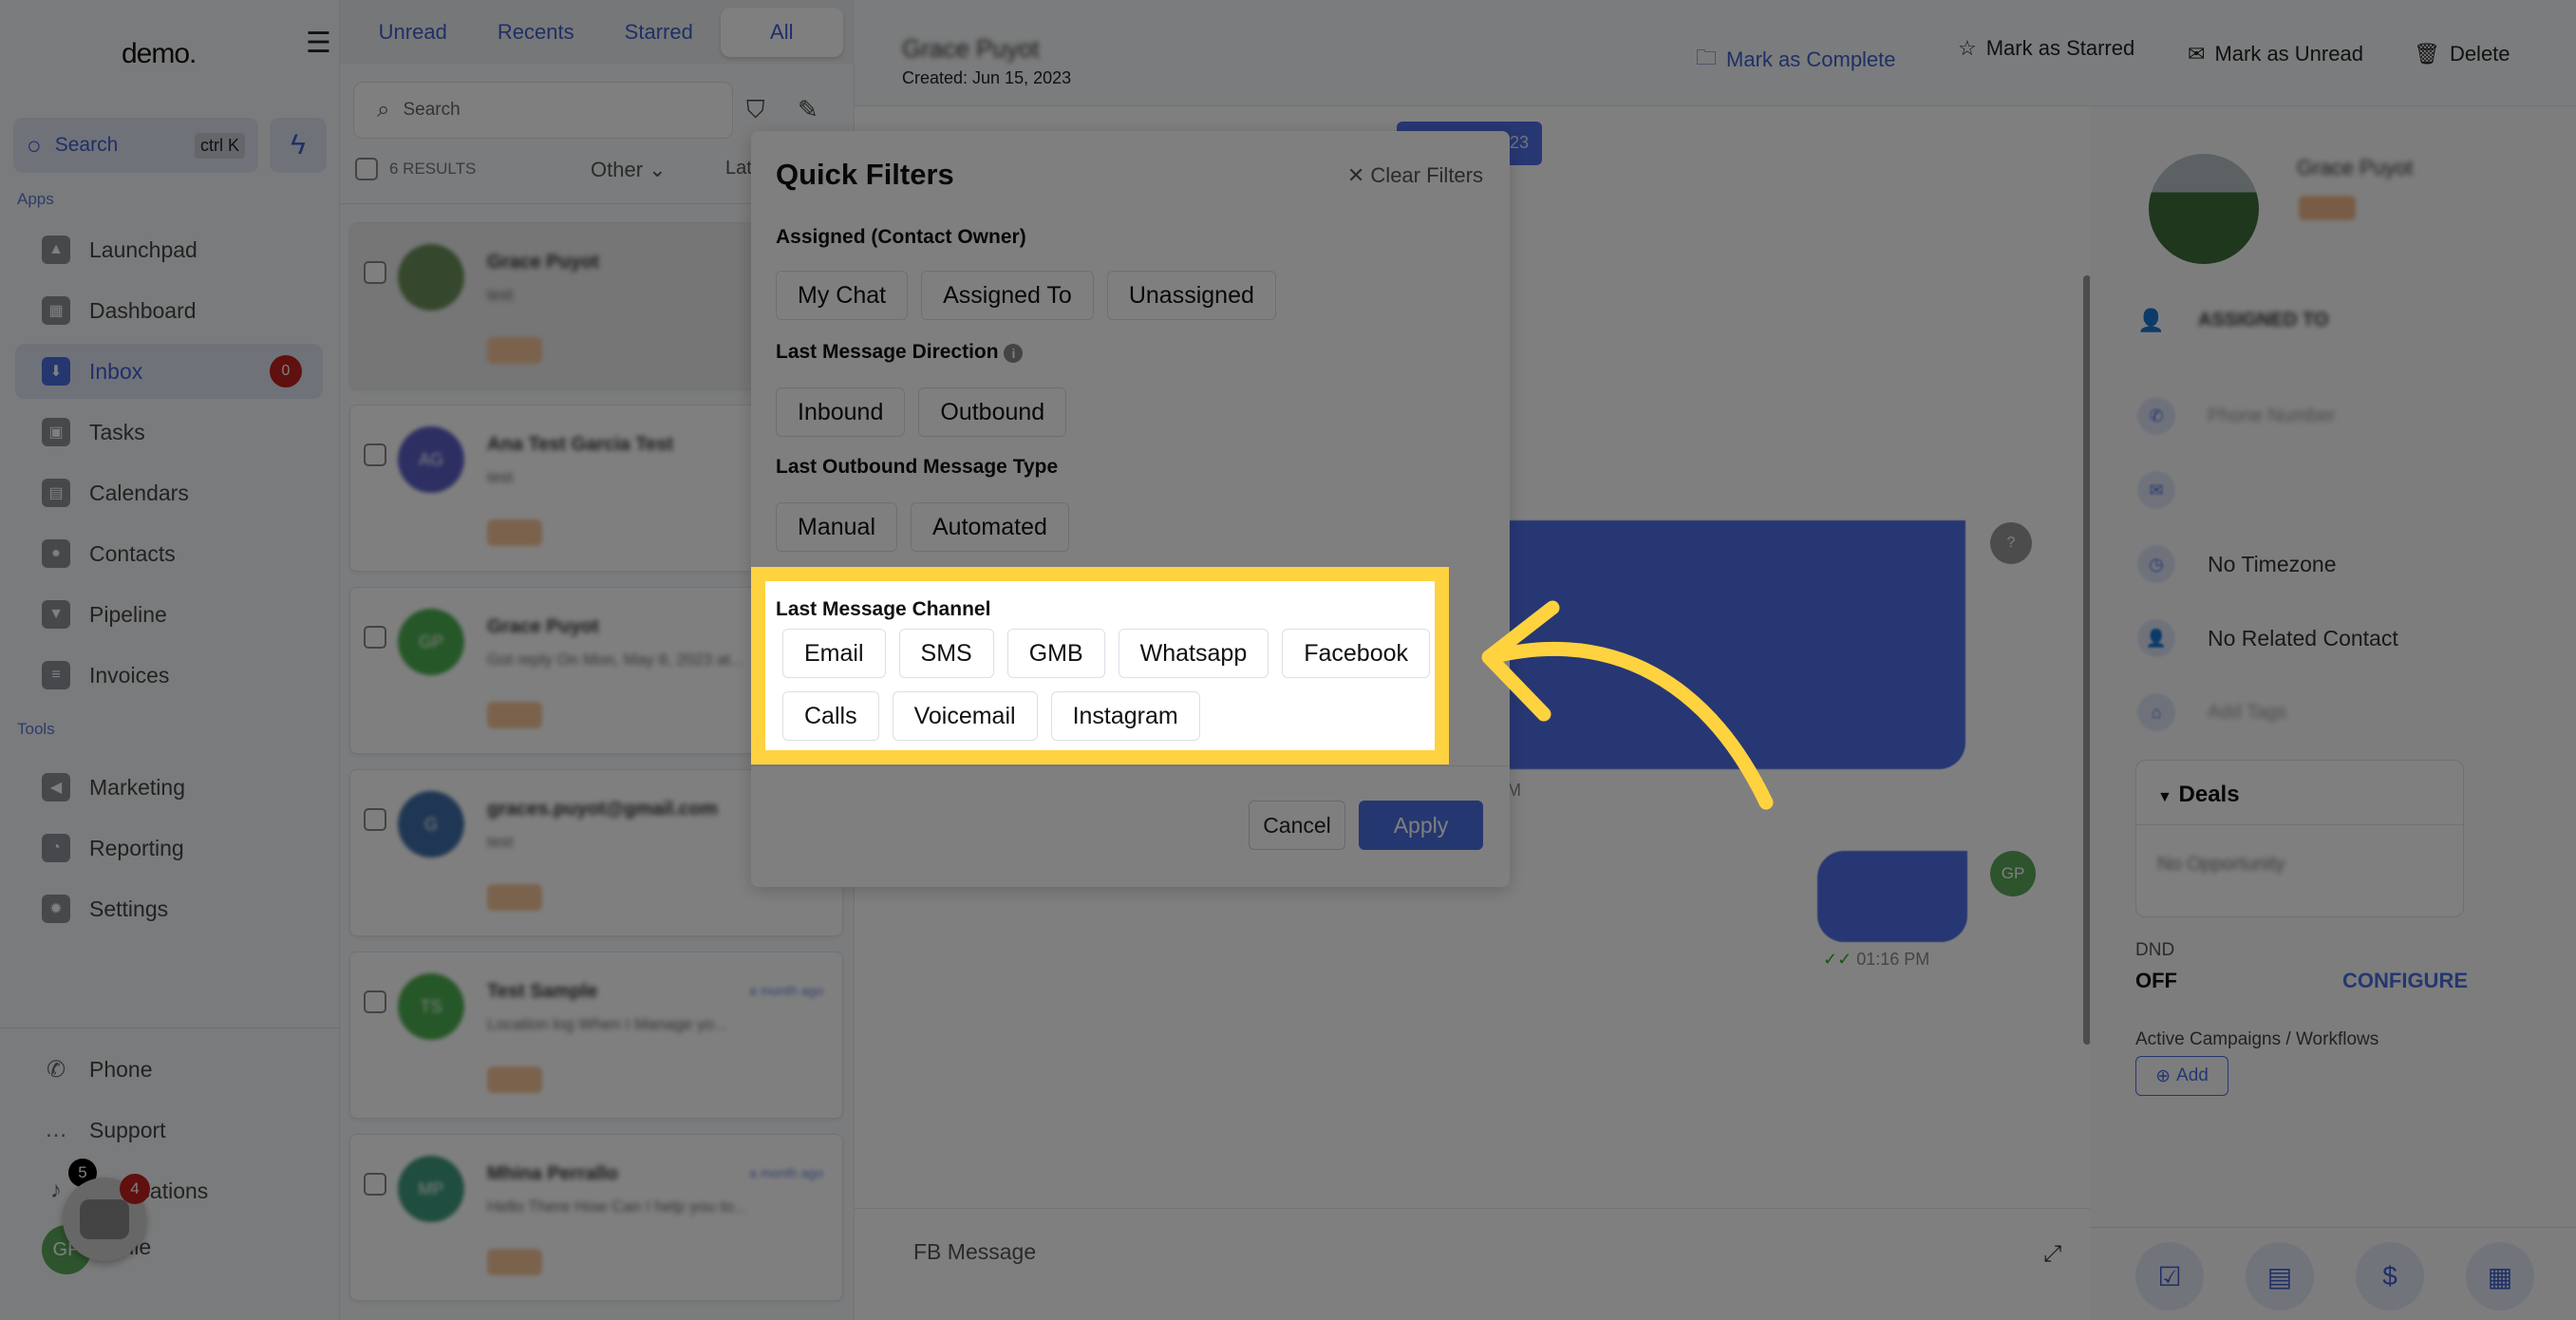  I want to click on arrow-head, so click(1520, 661).